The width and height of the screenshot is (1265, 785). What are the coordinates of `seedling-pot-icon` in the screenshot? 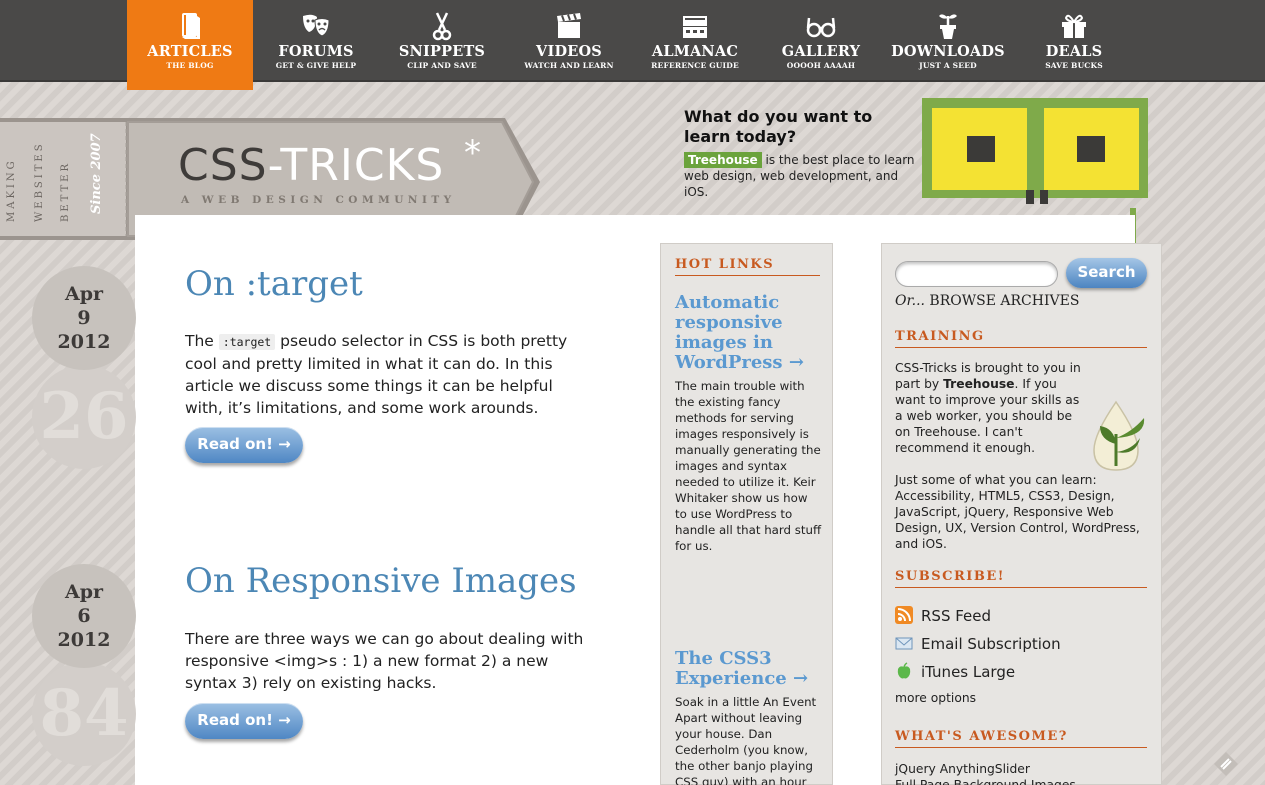 It's located at (948, 22).